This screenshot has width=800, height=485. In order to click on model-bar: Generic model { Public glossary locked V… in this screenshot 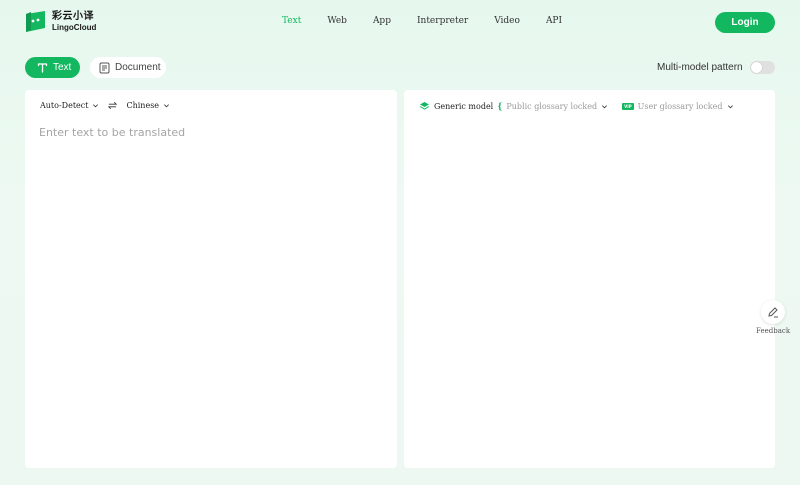, I will do `click(576, 106)`.